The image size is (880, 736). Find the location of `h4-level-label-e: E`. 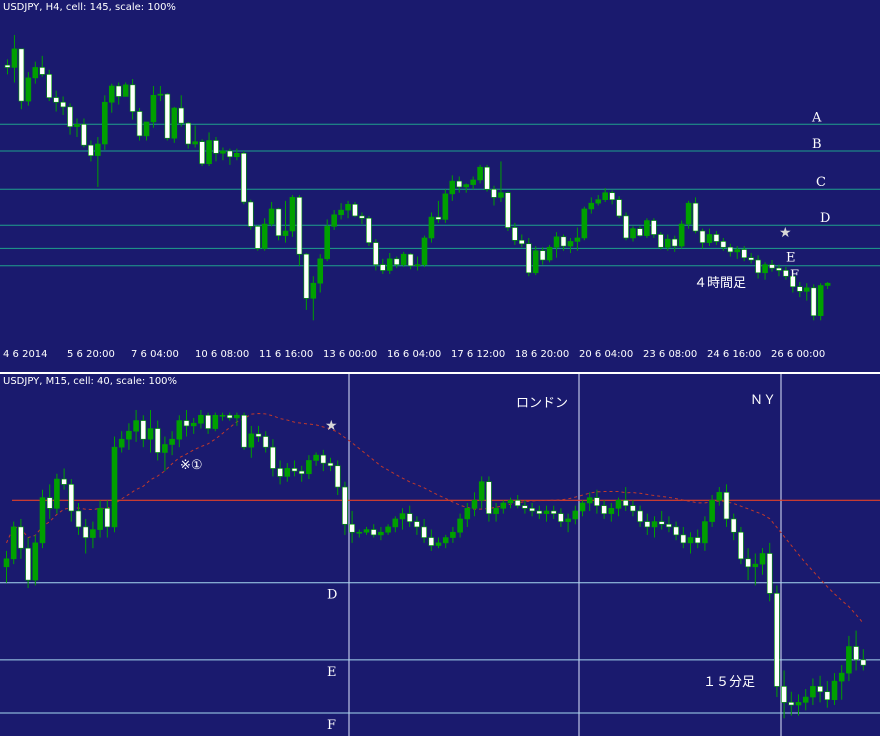

h4-level-label-e: E is located at coordinates (791, 257).